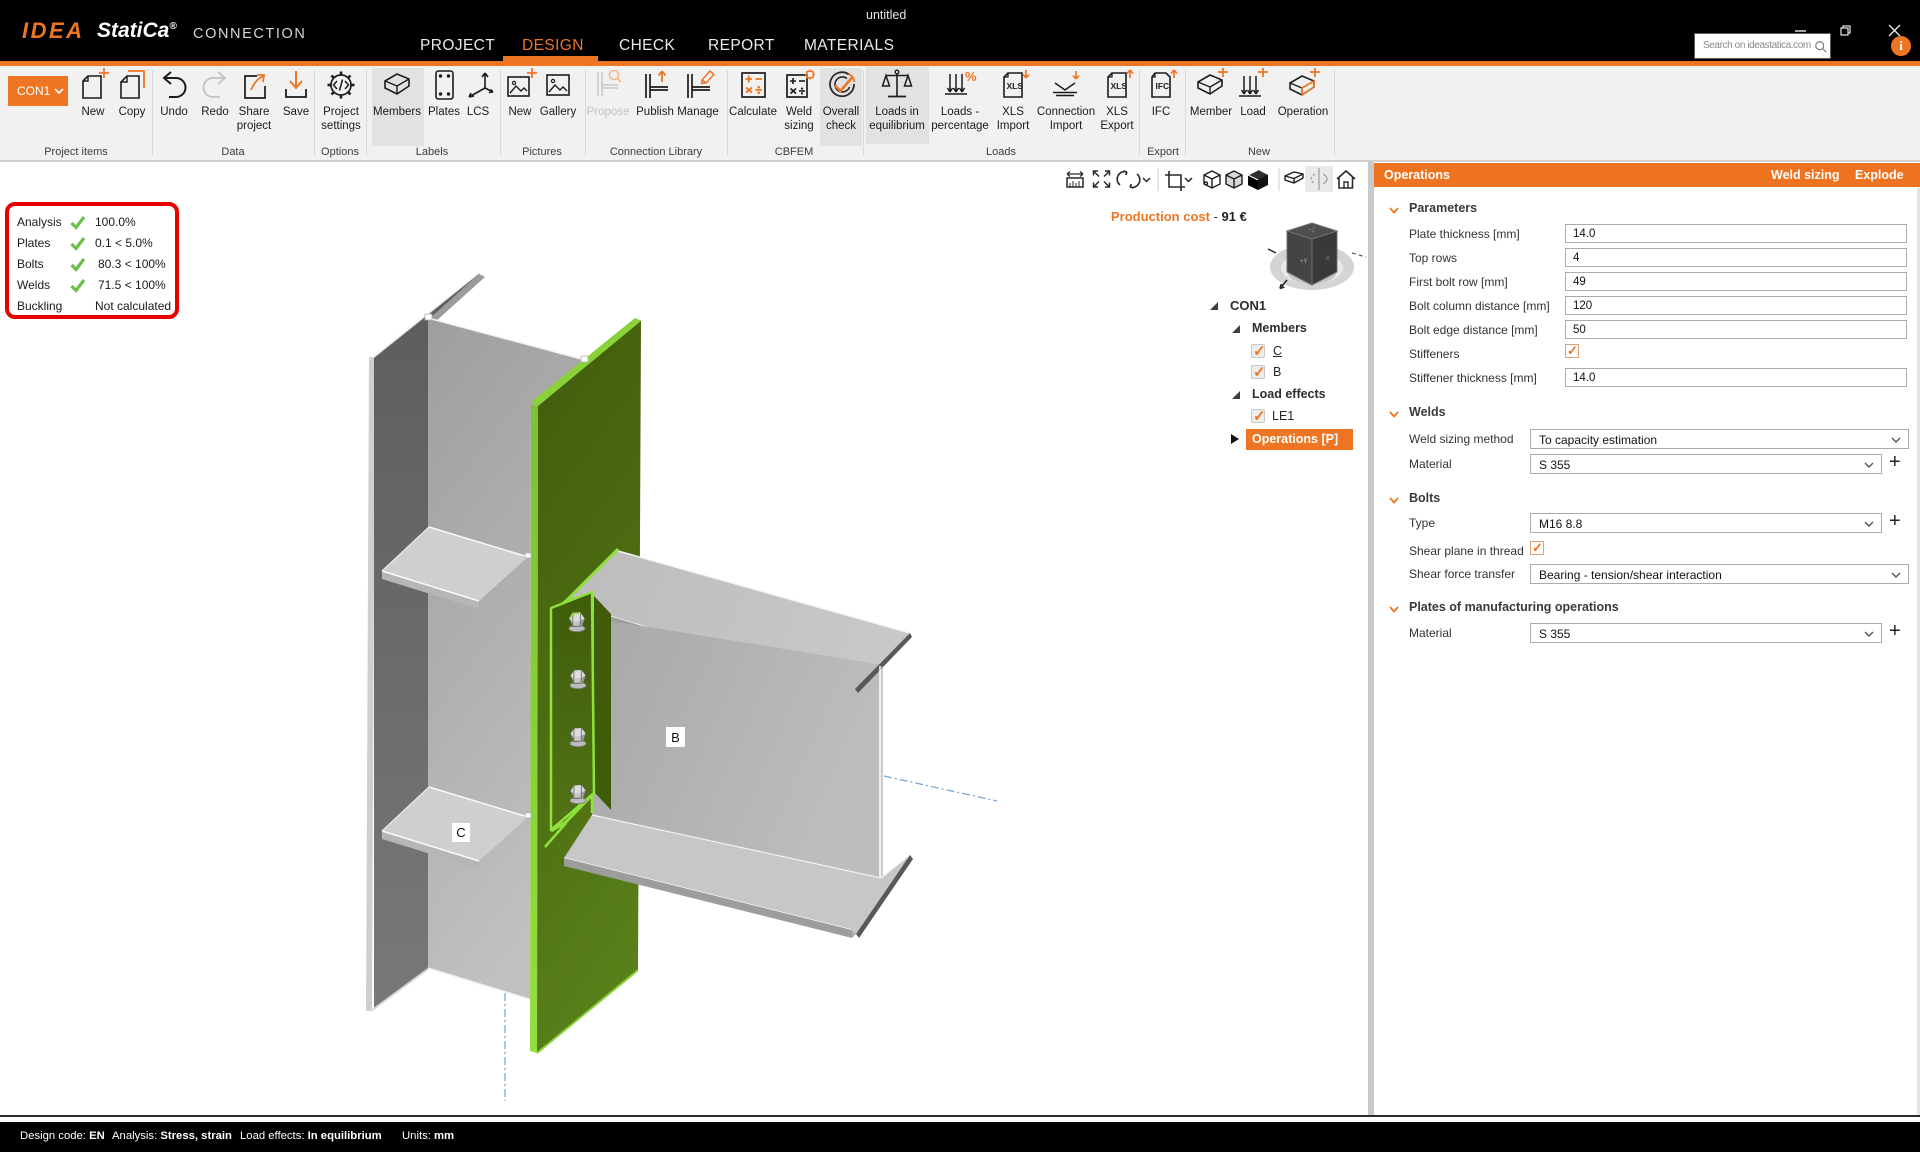 Image resolution: width=1920 pixels, height=1152 pixels. What do you see at coordinates (1312, 231) in the screenshot?
I see `svg-text: +Z` at bounding box center [1312, 231].